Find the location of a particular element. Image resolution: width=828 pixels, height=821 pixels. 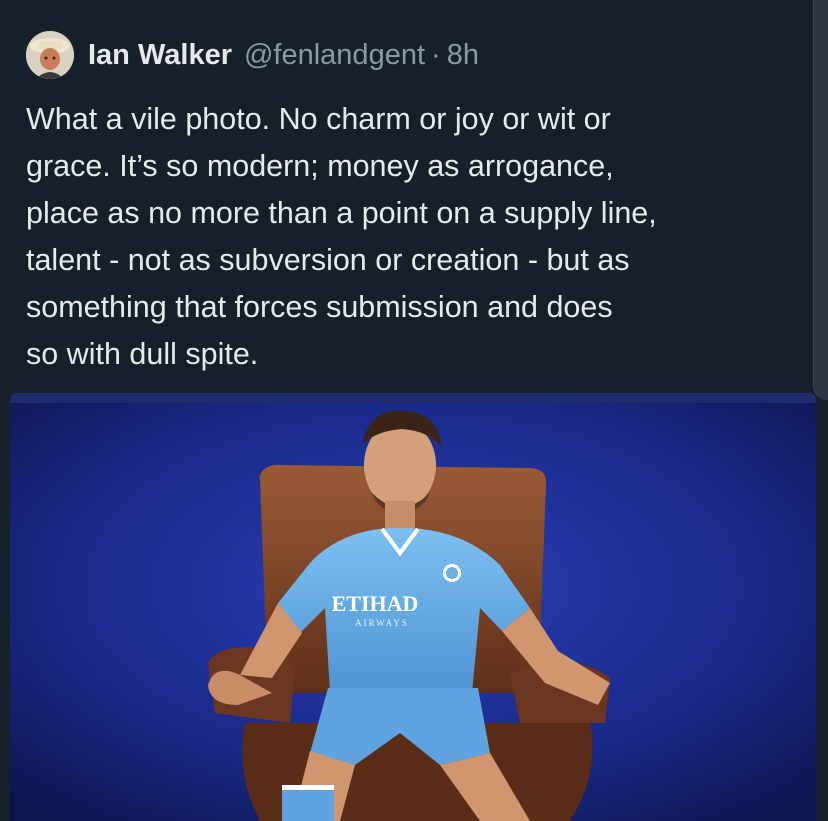

tweet-header: Ian Walker @fenlandgent · 8h is located at coordinates (252, 55).